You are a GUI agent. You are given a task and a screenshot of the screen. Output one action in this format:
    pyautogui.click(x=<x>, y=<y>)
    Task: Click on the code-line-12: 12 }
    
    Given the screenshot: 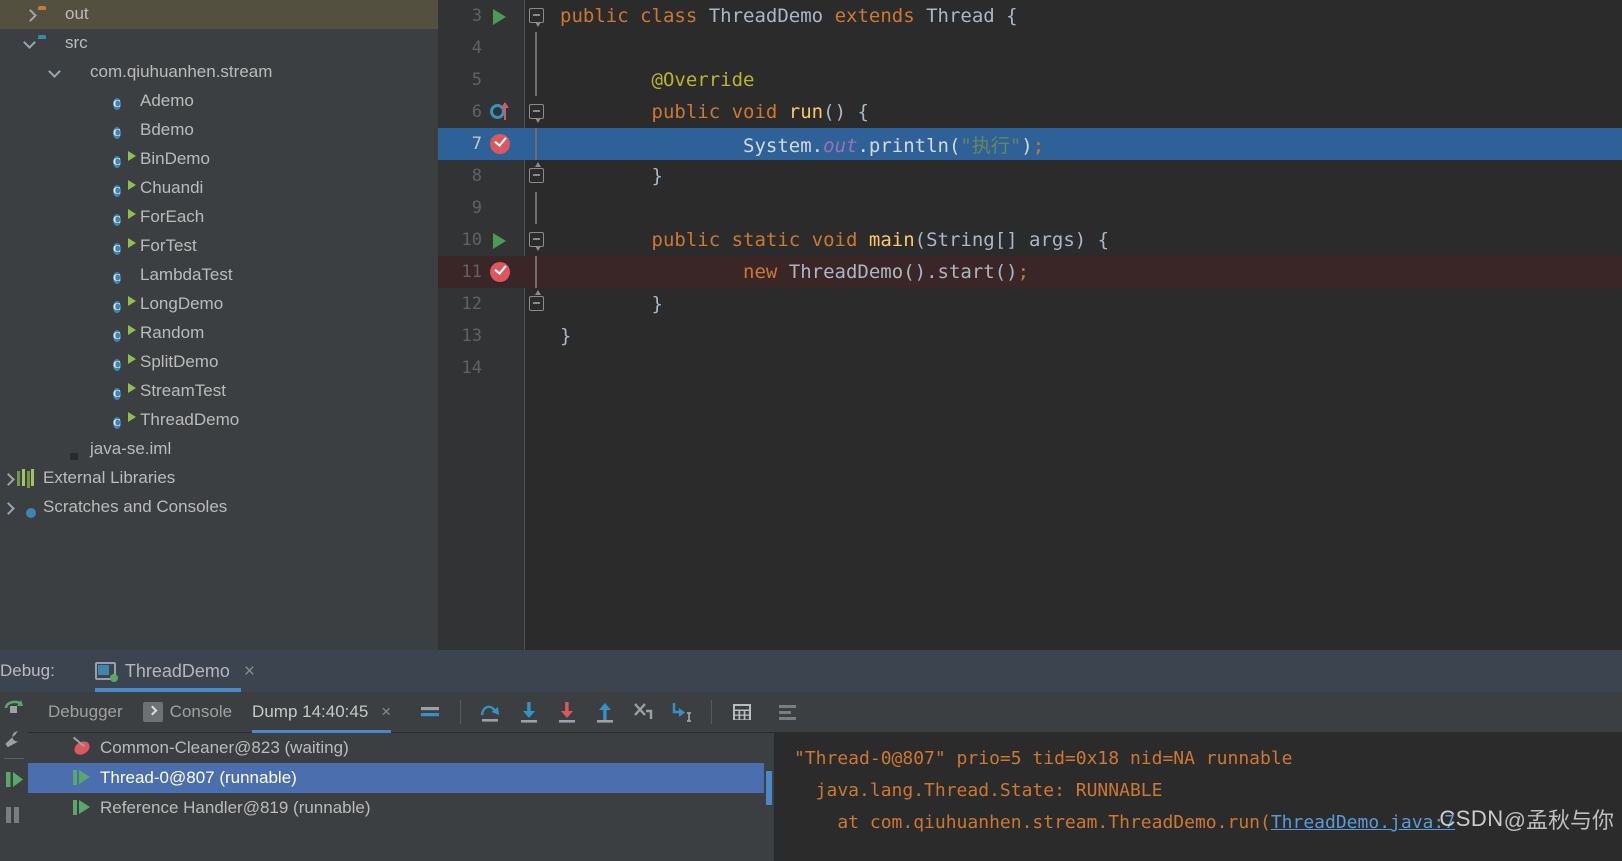 What is the action you would take?
    pyautogui.click(x=1030, y=304)
    